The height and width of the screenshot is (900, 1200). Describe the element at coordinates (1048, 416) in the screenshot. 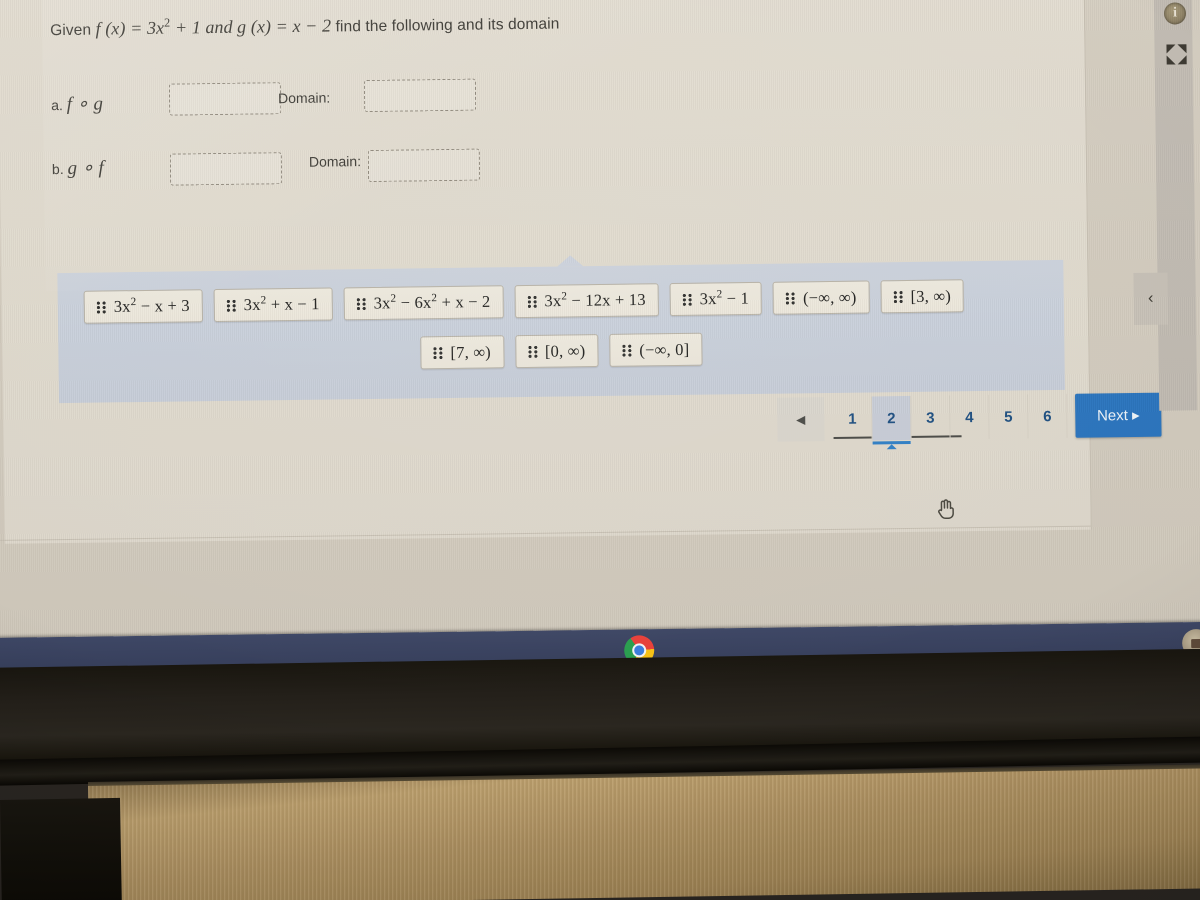

I see `pagination-page-6: 6` at that location.